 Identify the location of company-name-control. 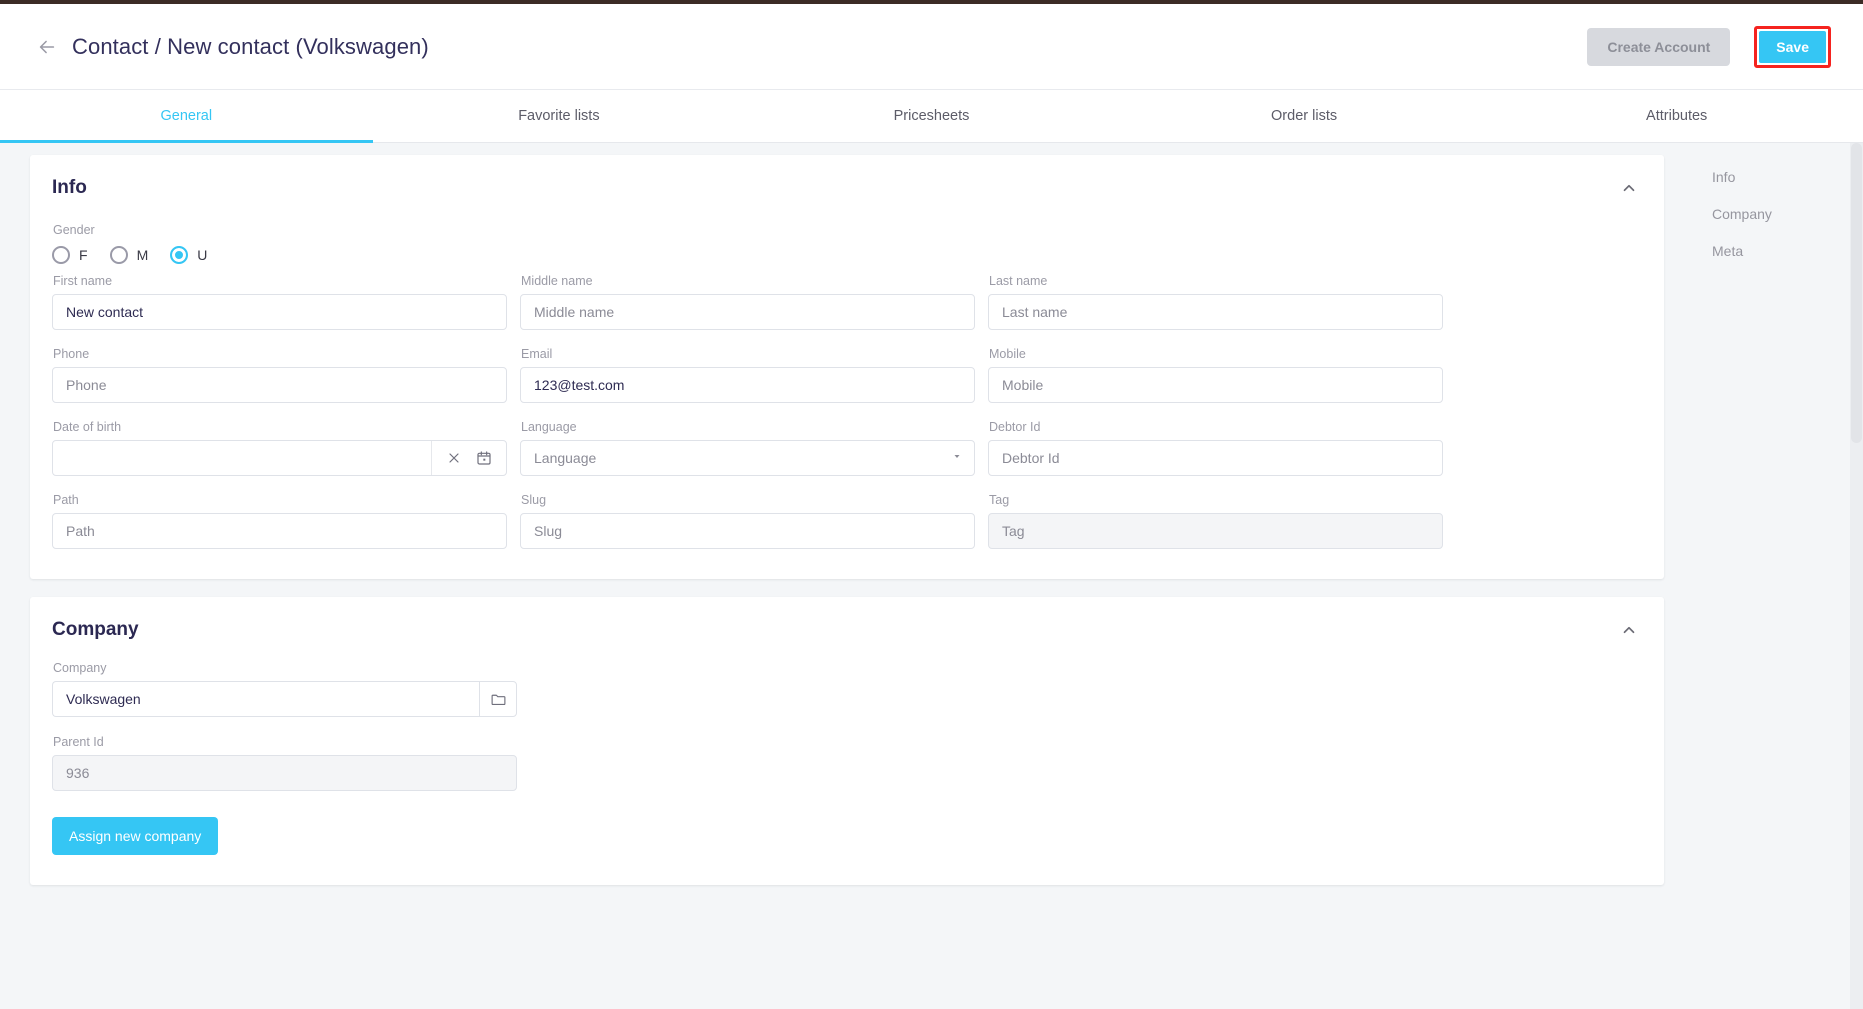
(284, 699).